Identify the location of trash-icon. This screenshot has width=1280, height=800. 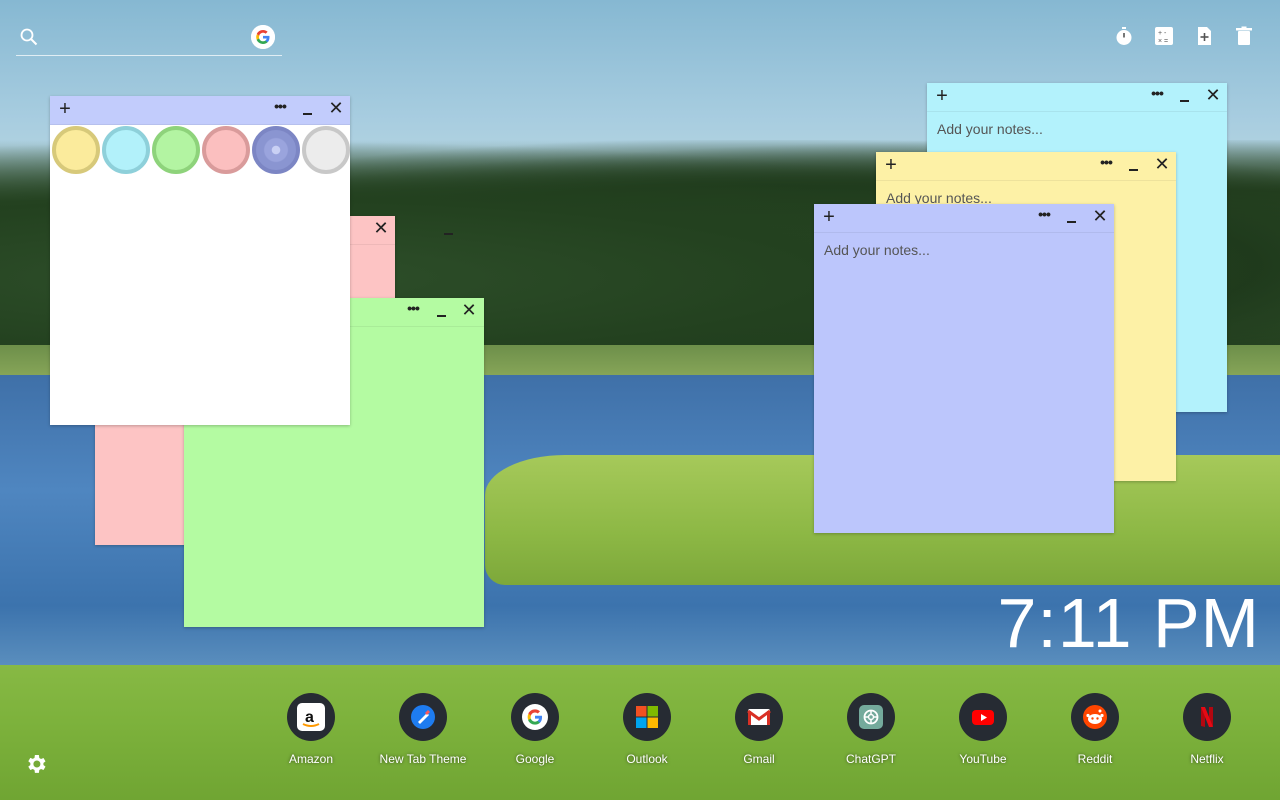
(1244, 36).